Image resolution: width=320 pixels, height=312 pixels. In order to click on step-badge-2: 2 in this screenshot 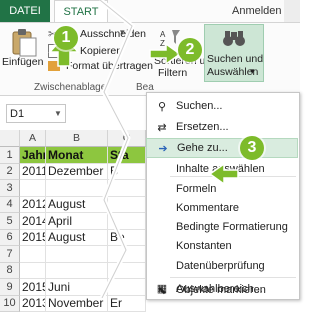, I will do `click(190, 50)`.